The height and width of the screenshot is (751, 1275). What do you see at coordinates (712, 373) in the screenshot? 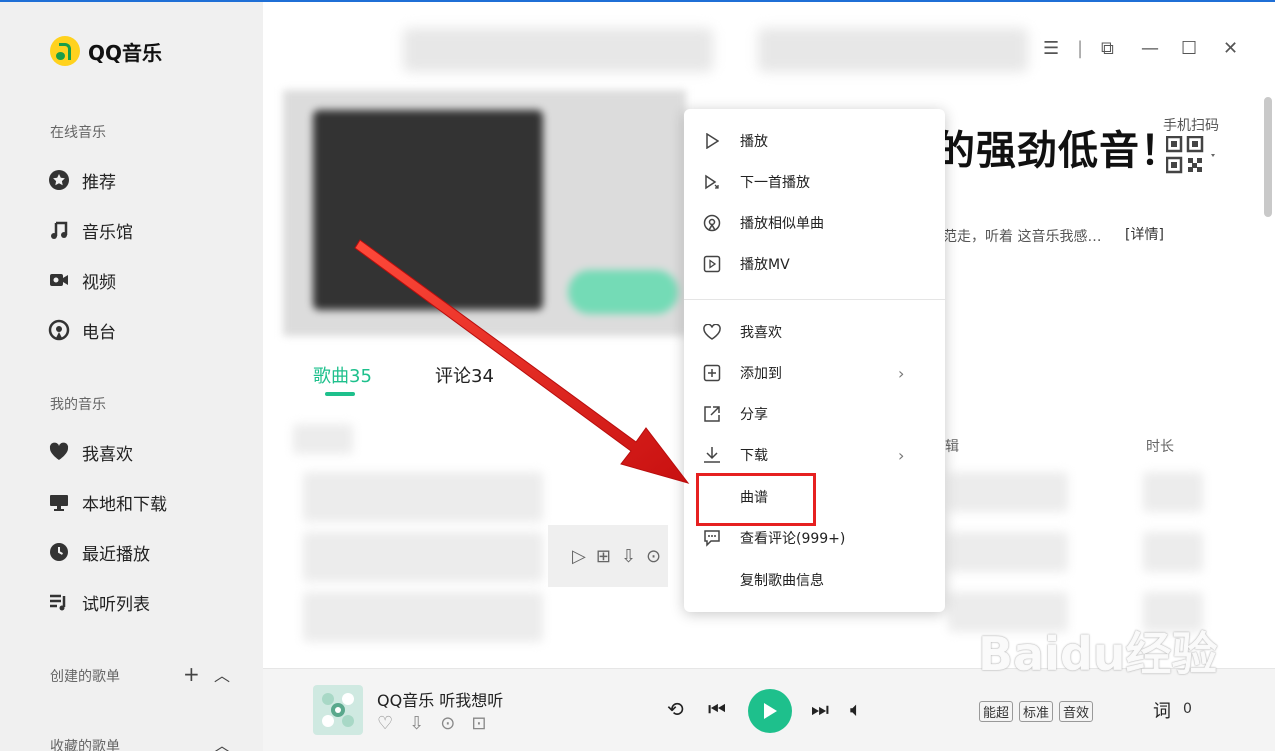
I see `add-box-icon` at bounding box center [712, 373].